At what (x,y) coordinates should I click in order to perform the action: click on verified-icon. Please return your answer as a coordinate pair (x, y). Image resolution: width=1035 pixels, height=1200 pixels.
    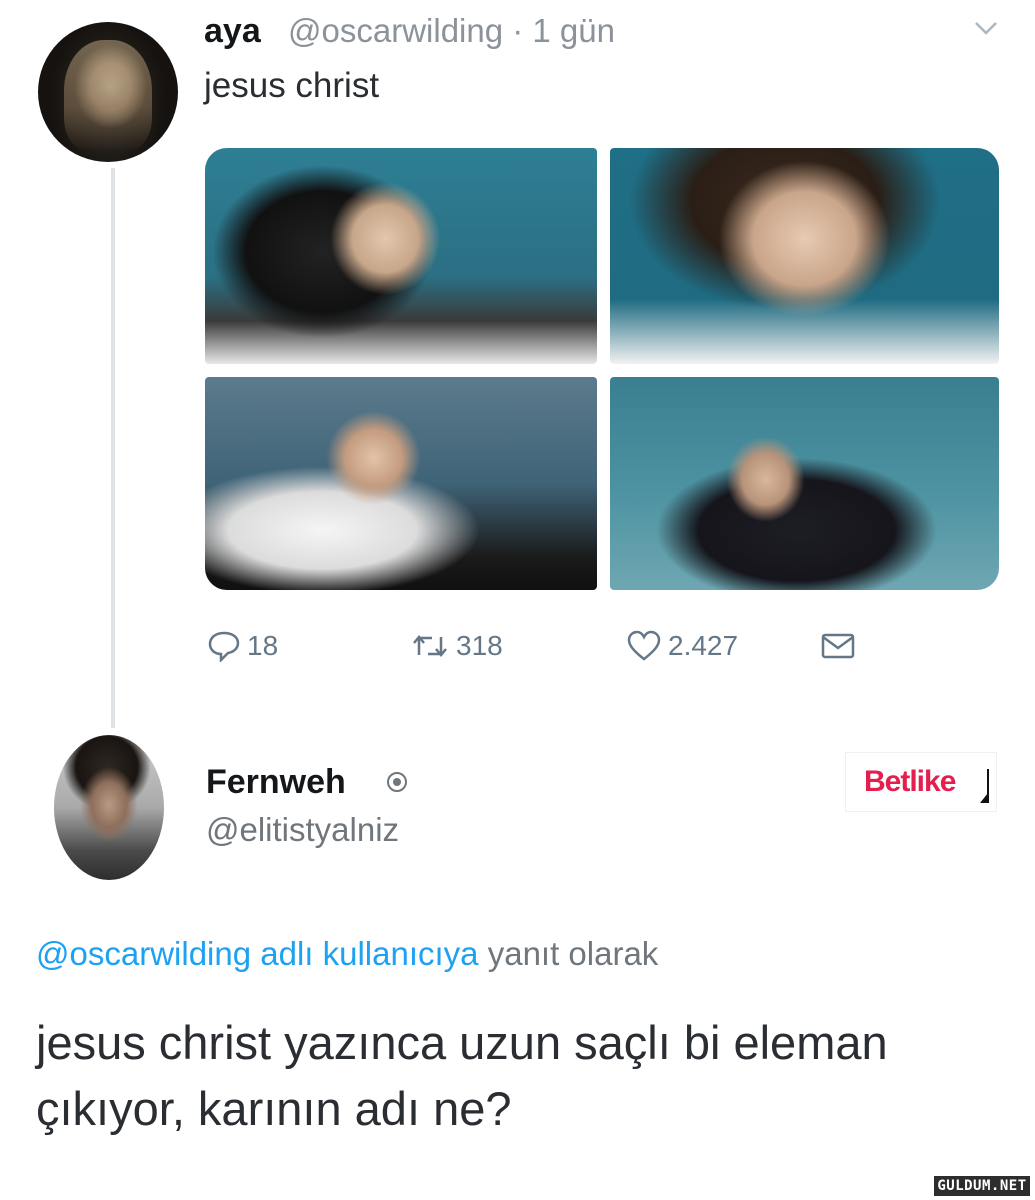
    Looking at the image, I should click on (397, 782).